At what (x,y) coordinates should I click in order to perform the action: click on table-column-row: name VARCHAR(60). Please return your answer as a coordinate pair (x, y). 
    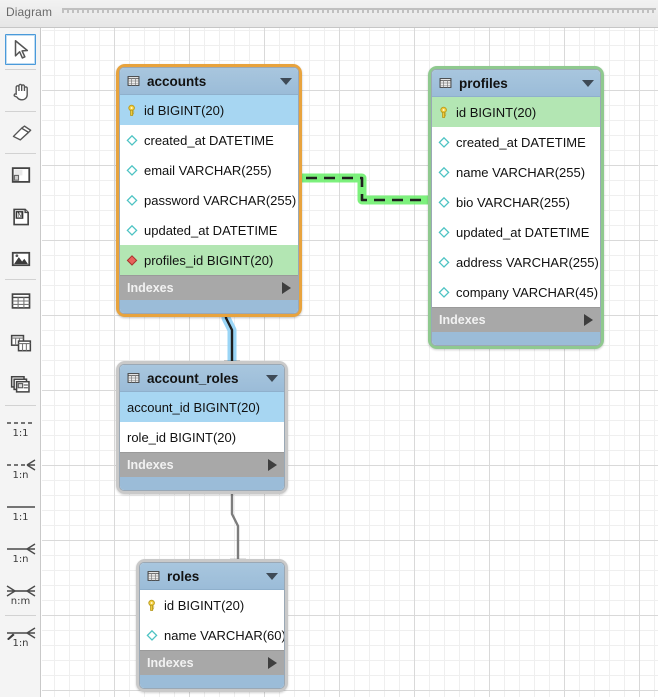
    Looking at the image, I should click on (212, 635).